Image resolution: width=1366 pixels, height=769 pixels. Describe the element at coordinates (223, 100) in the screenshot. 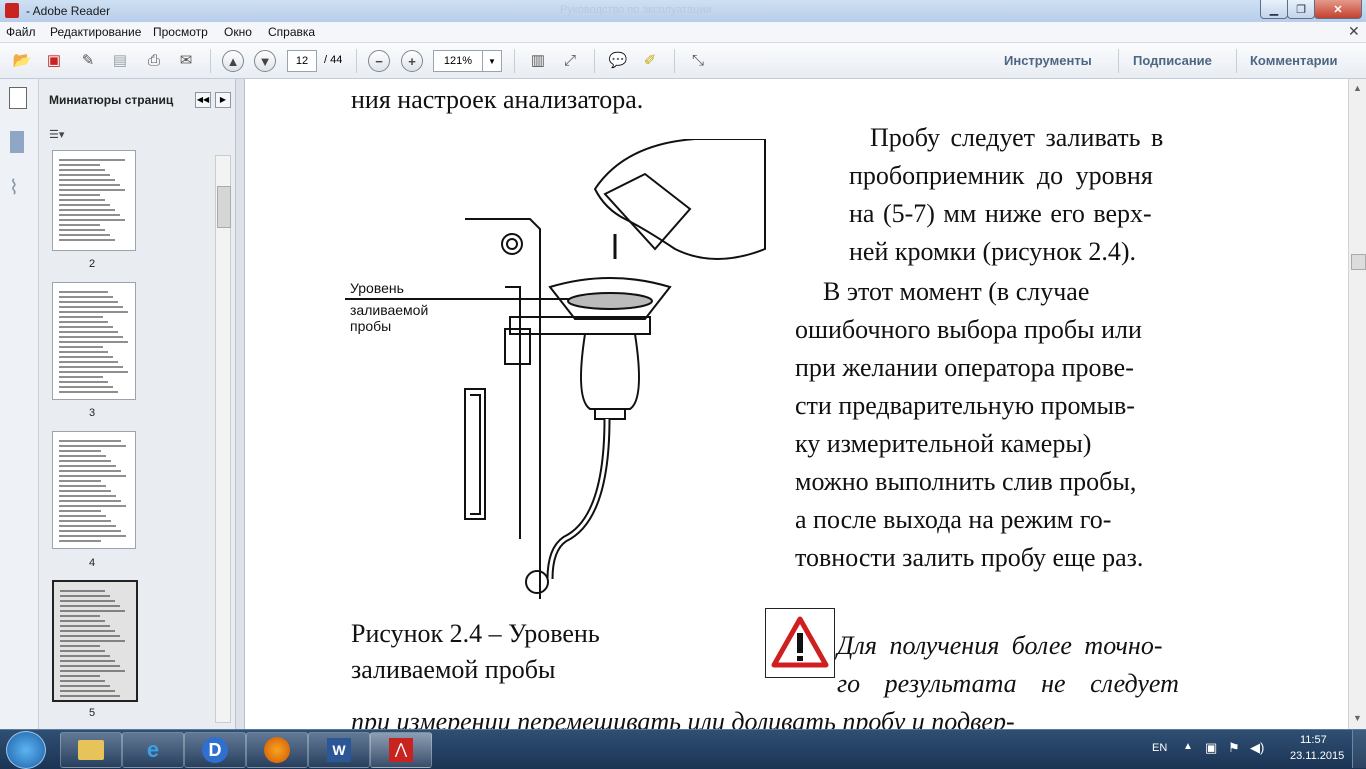

I see `expand-panel-button: ▶` at that location.